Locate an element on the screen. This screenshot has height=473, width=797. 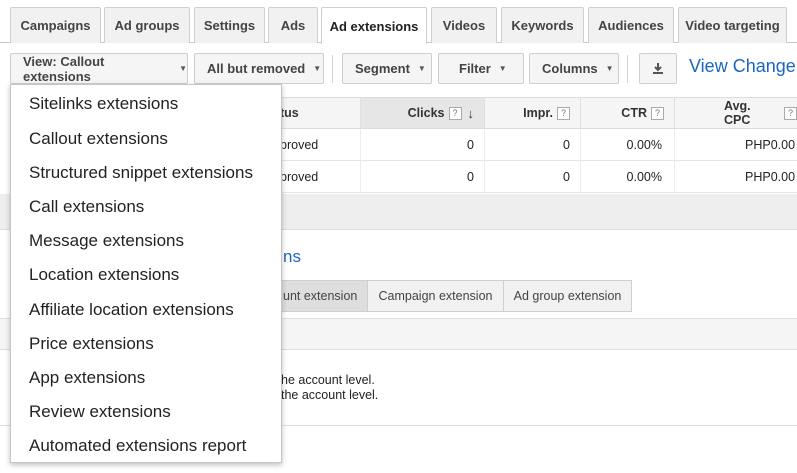
account-extension-tab: unt extension is located at coordinates (318, 296).